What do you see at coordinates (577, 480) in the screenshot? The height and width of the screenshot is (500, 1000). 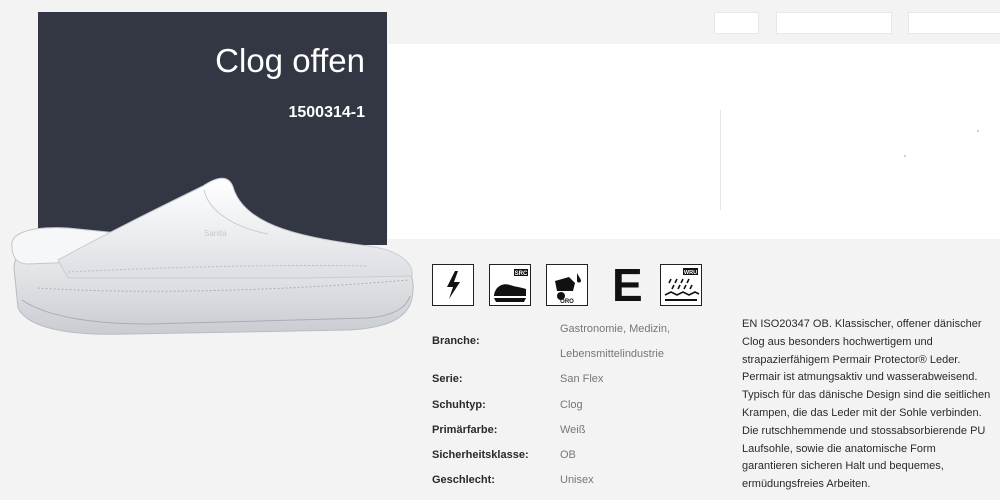 I see `spec-value-geschlecht: Unisex` at bounding box center [577, 480].